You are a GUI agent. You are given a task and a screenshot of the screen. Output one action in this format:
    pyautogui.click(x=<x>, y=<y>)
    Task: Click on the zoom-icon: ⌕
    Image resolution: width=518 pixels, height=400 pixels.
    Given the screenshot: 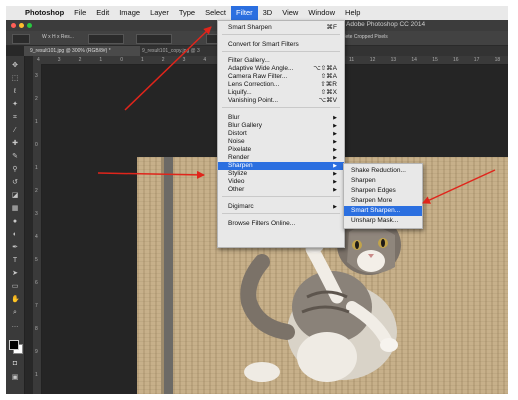 What is the action you would take?
    pyautogui.click(x=15, y=313)
    